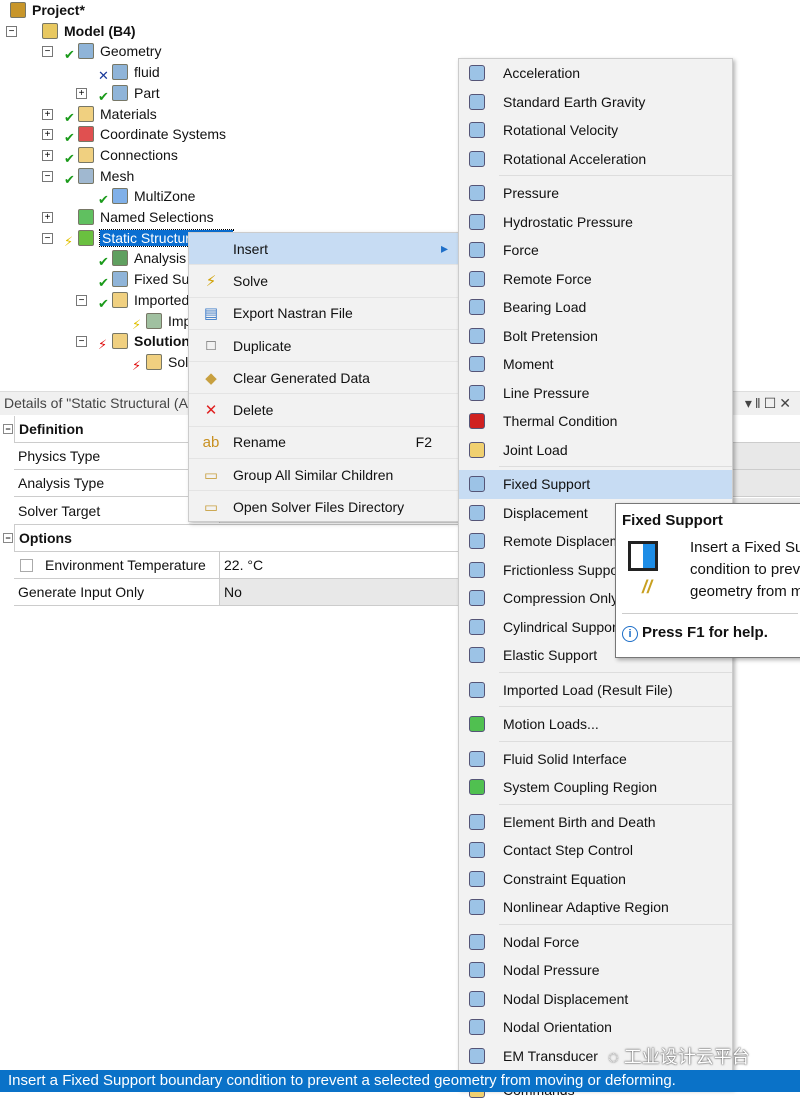  I want to click on insert-fluid-solid-interface: Fluid Solid Interface, so click(595, 759).